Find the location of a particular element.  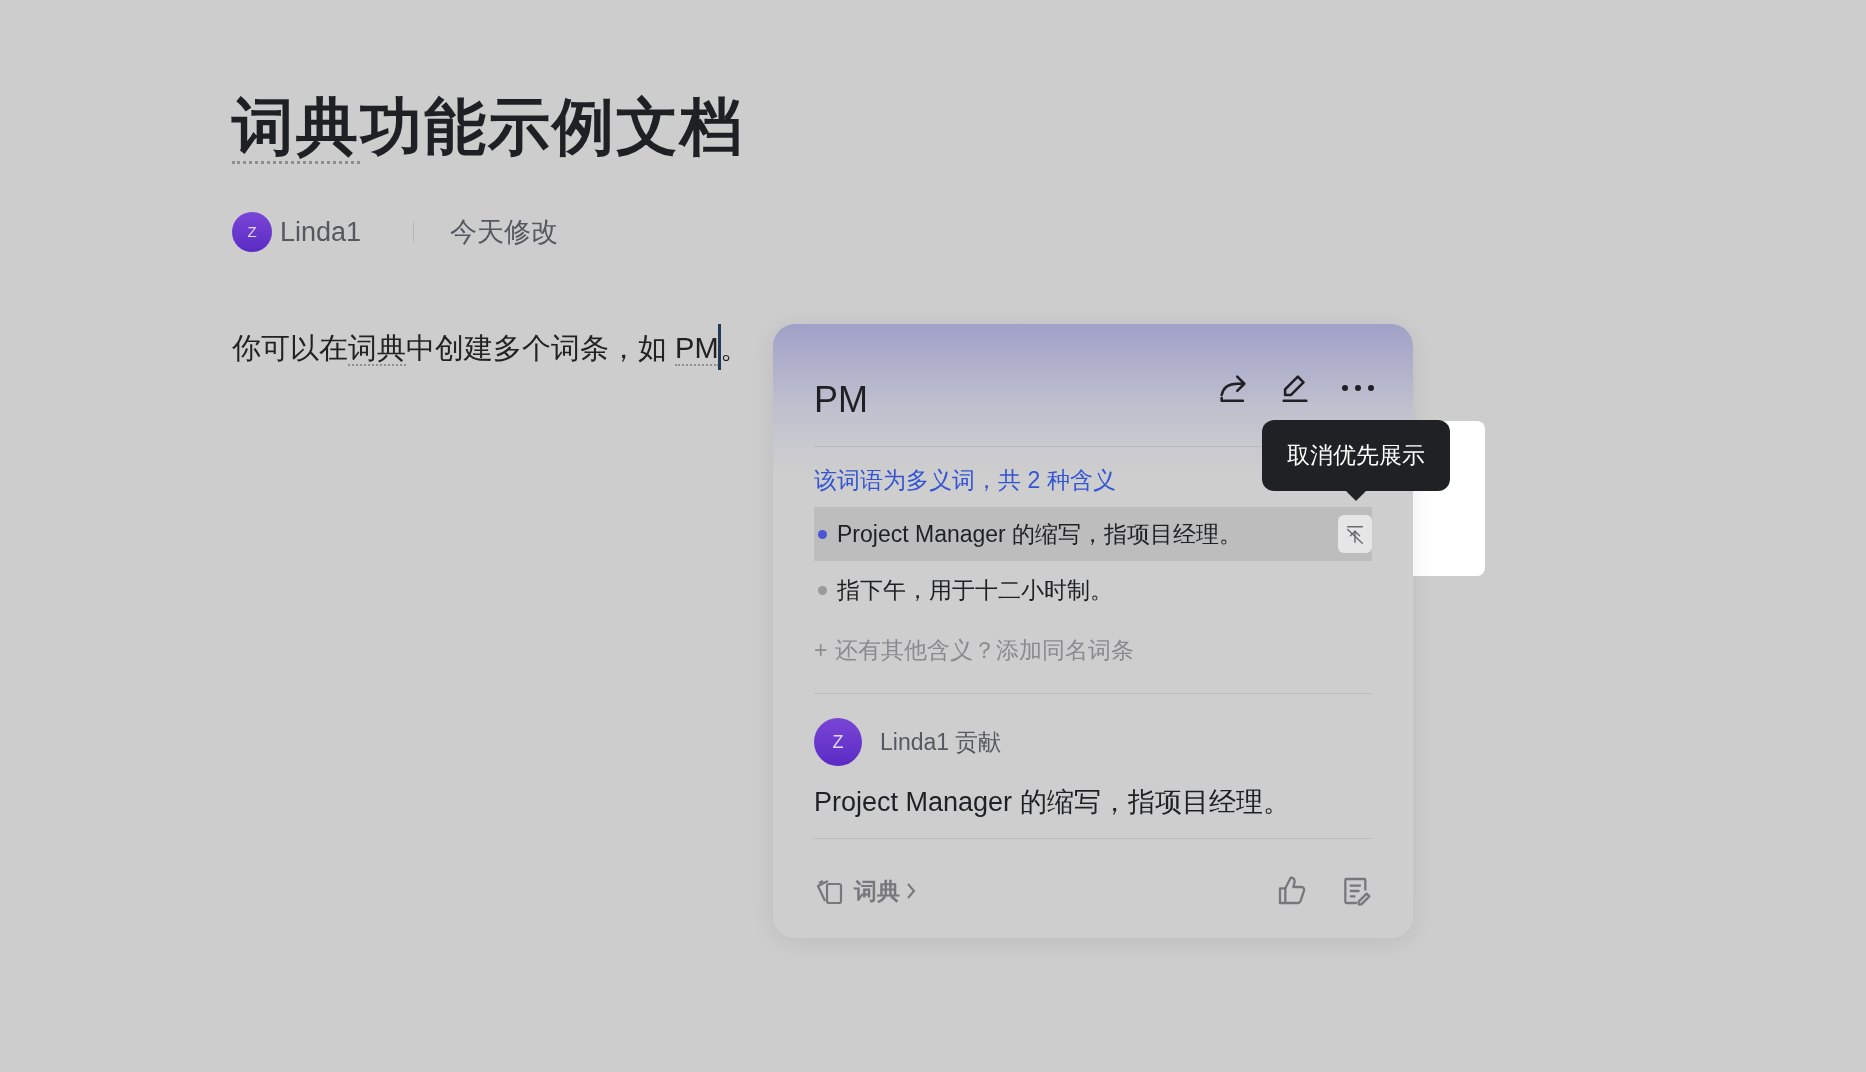

author-name: Linda1 is located at coordinates (321, 232).